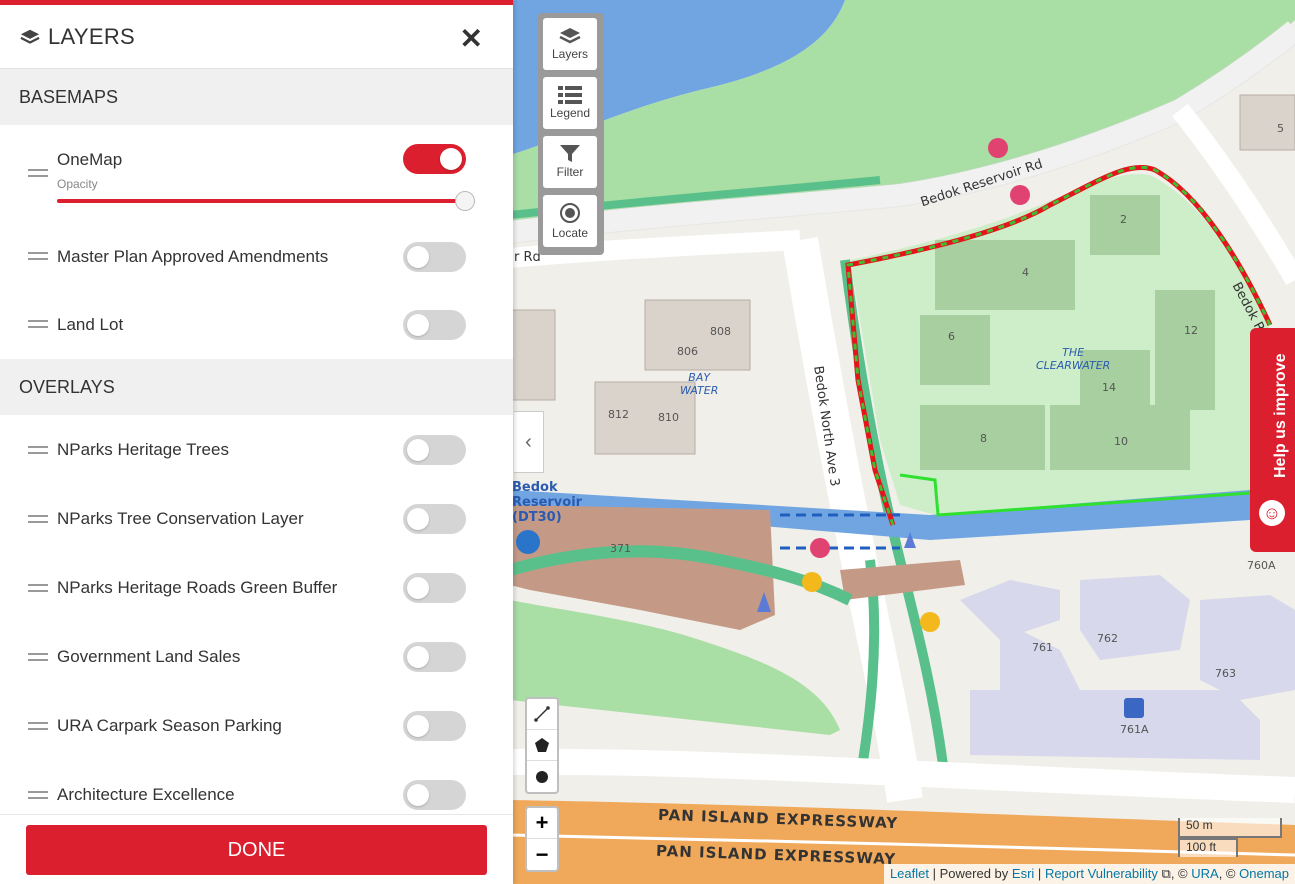 The width and height of the screenshot is (1295, 884). Describe the element at coordinates (1264, 873) in the screenshot. I see `onemap-link: Onemap` at that location.